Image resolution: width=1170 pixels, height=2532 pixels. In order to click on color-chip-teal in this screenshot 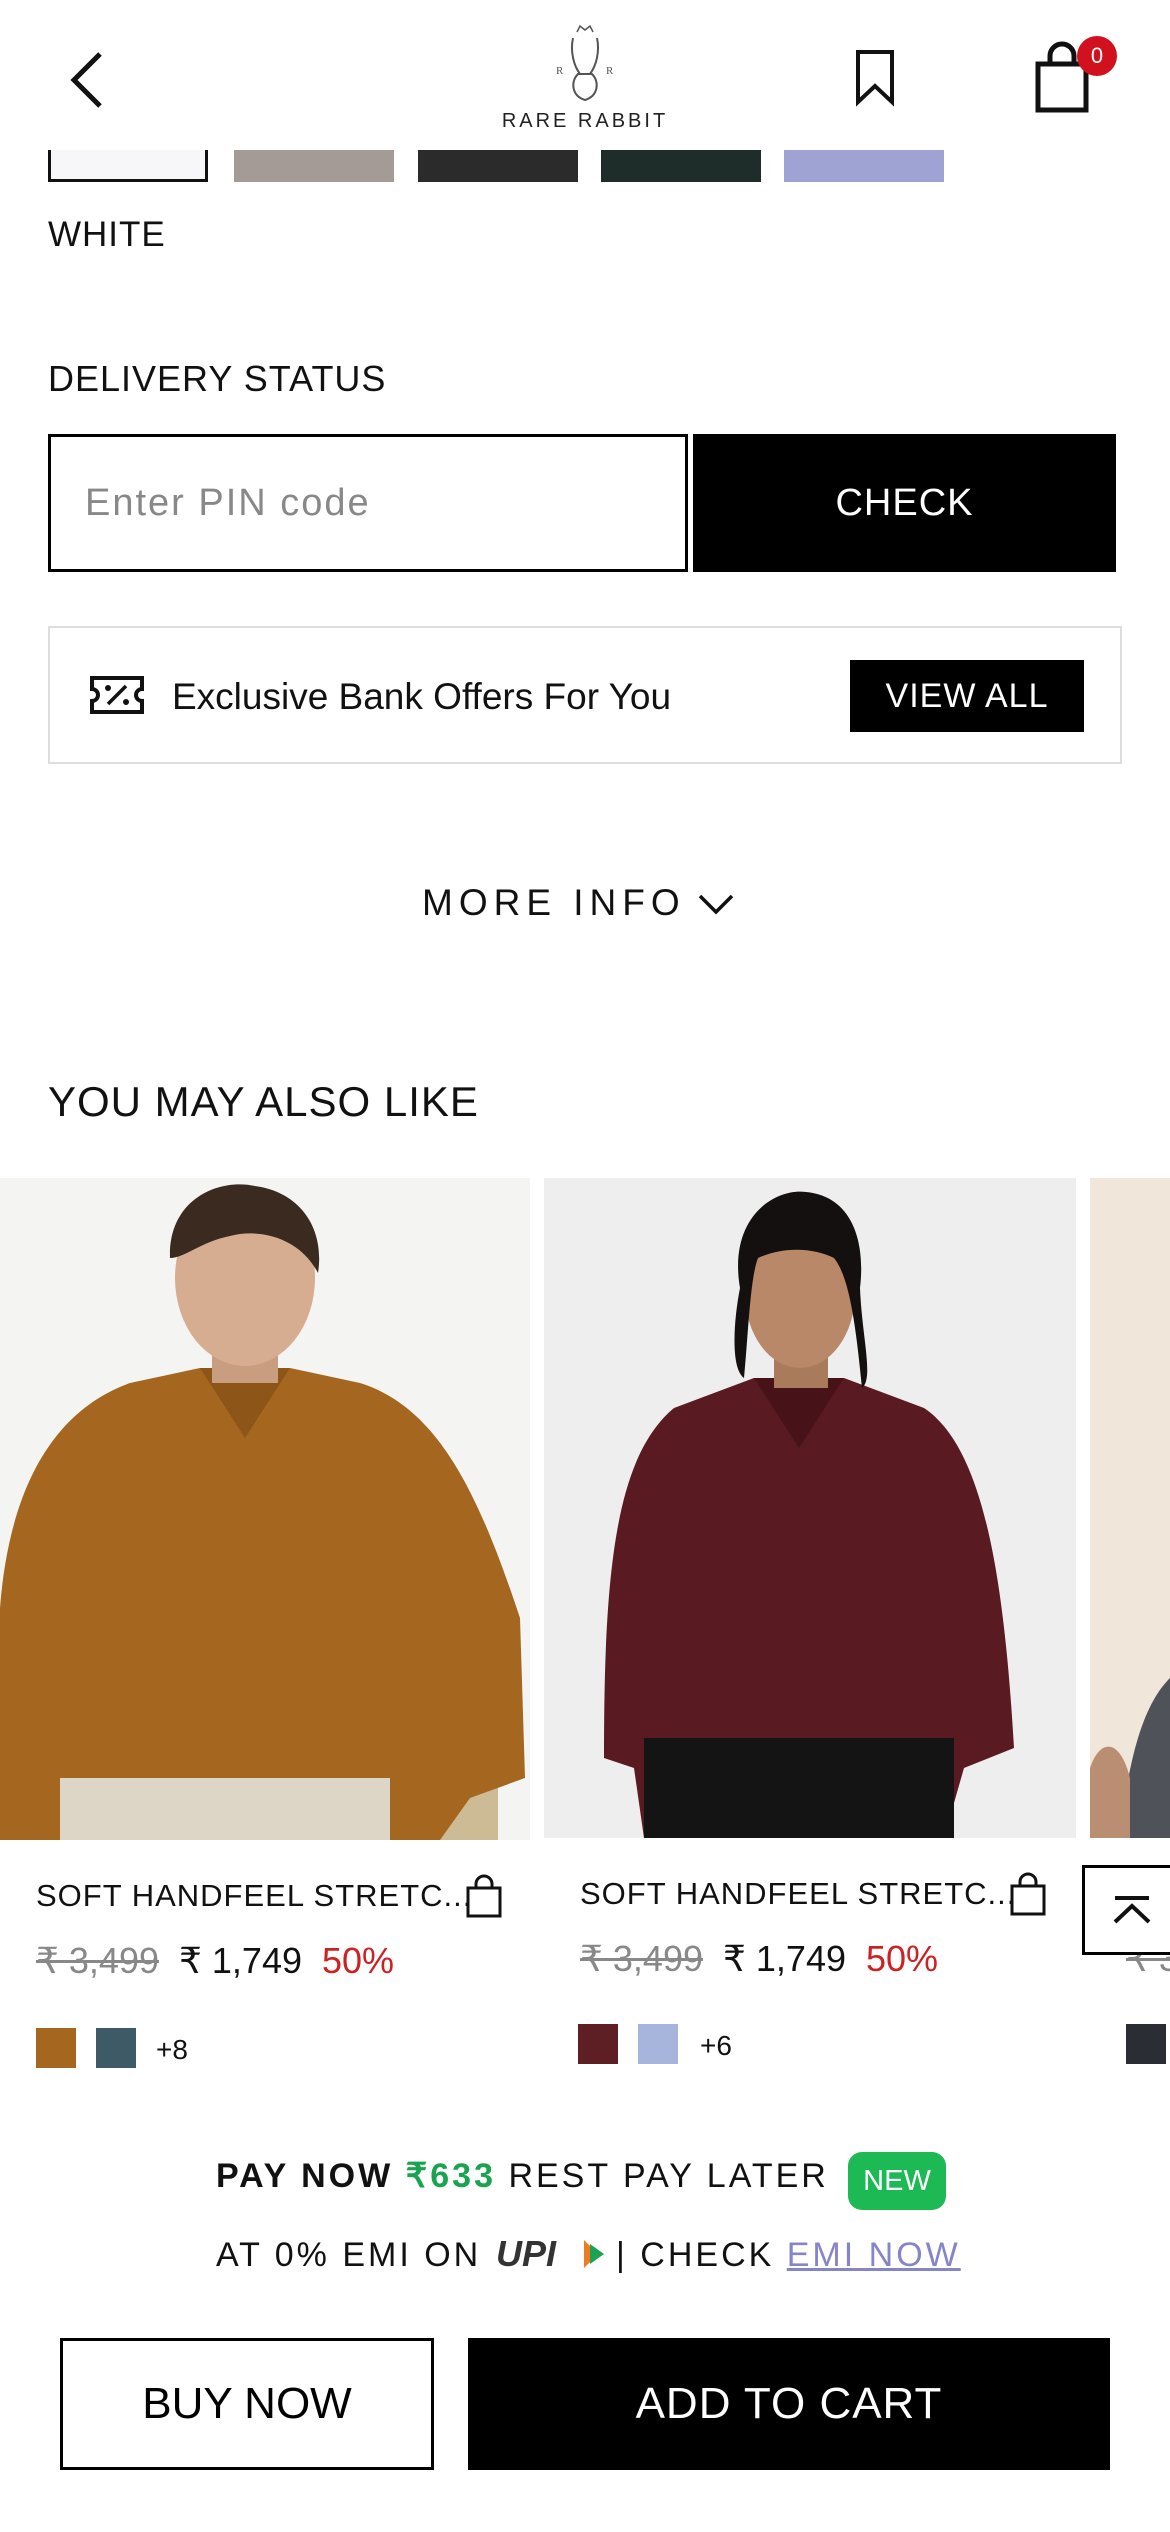, I will do `click(116, 2048)`.